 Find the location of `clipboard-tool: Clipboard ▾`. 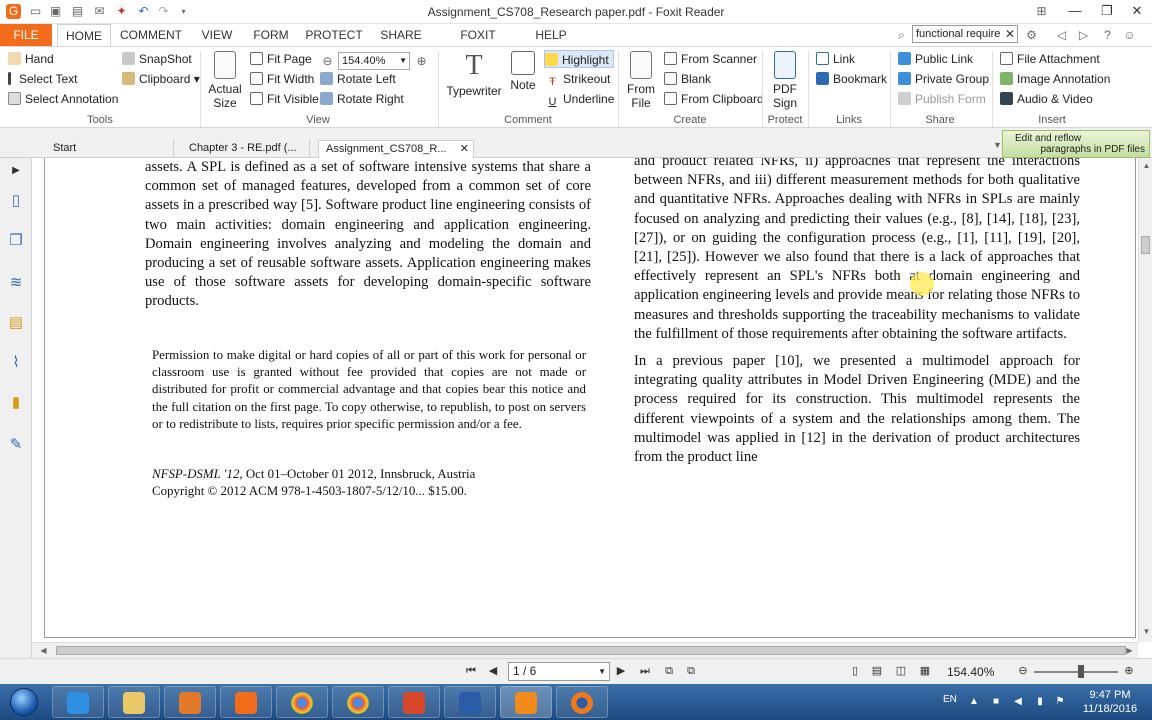

clipboard-tool: Clipboard ▾ is located at coordinates (161, 79).